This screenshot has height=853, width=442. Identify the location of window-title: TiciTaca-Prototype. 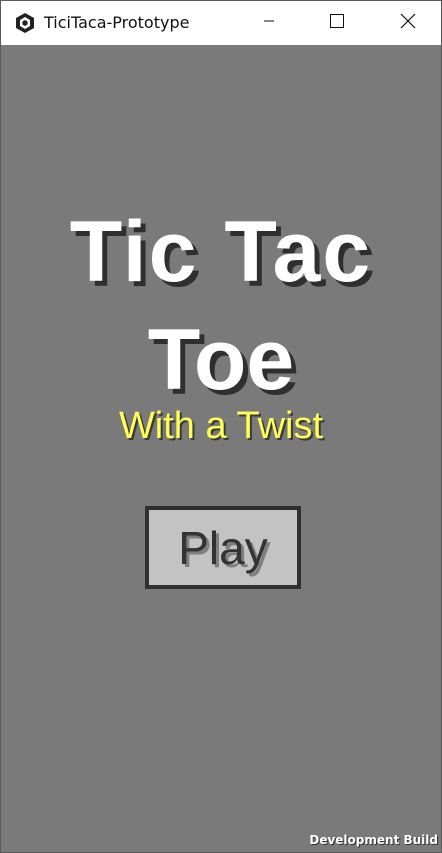
(117, 22).